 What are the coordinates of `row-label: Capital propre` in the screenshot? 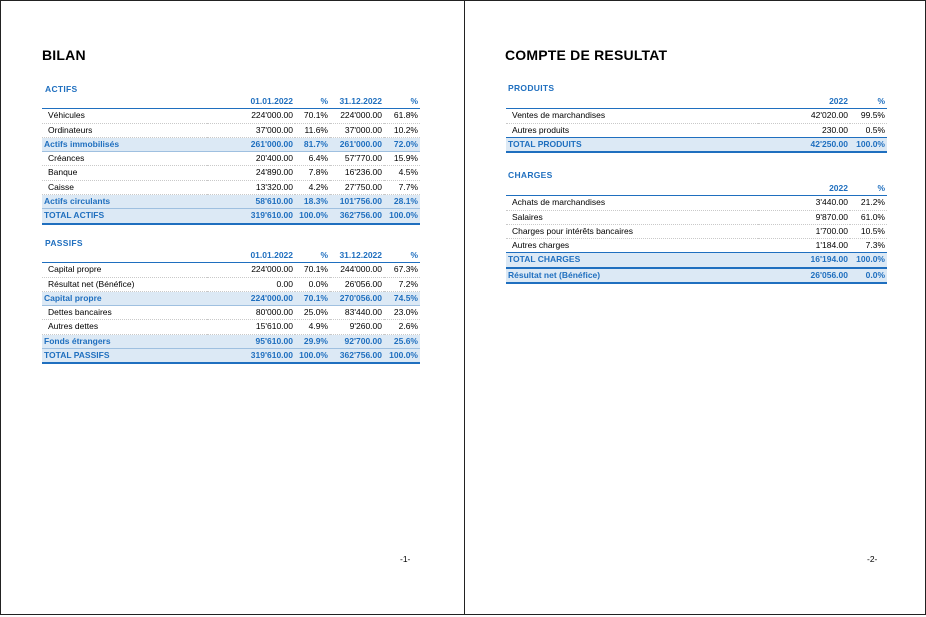 It's located at (124, 299).